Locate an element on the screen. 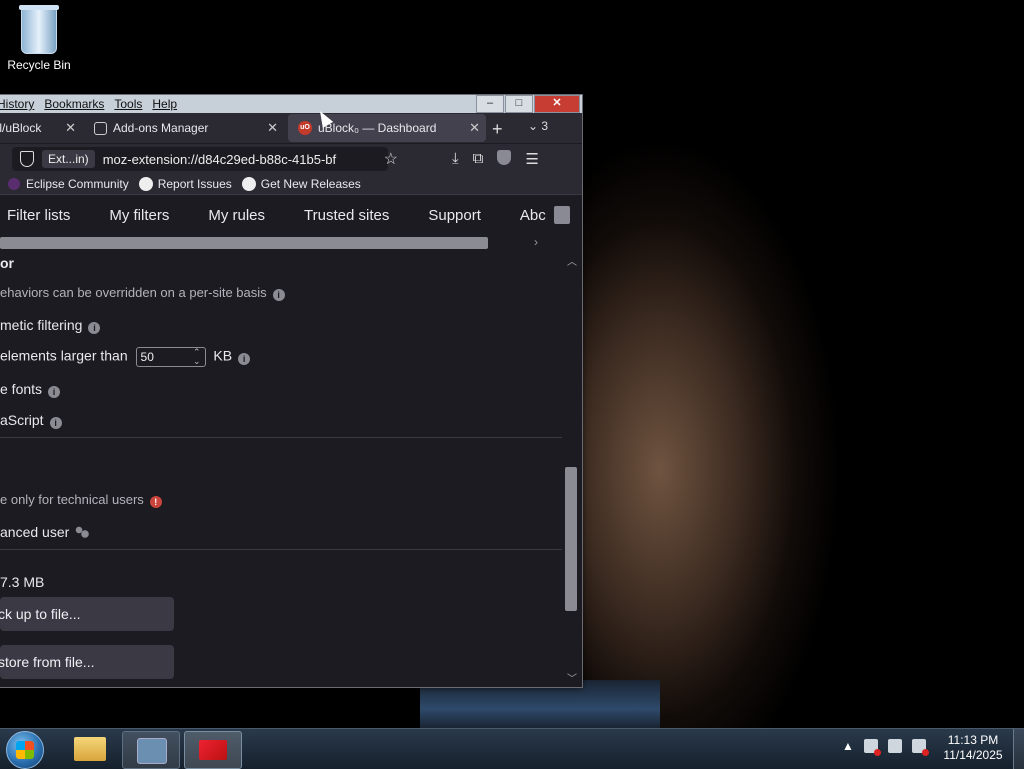  menu-tools: Tools is located at coordinates (128, 104).